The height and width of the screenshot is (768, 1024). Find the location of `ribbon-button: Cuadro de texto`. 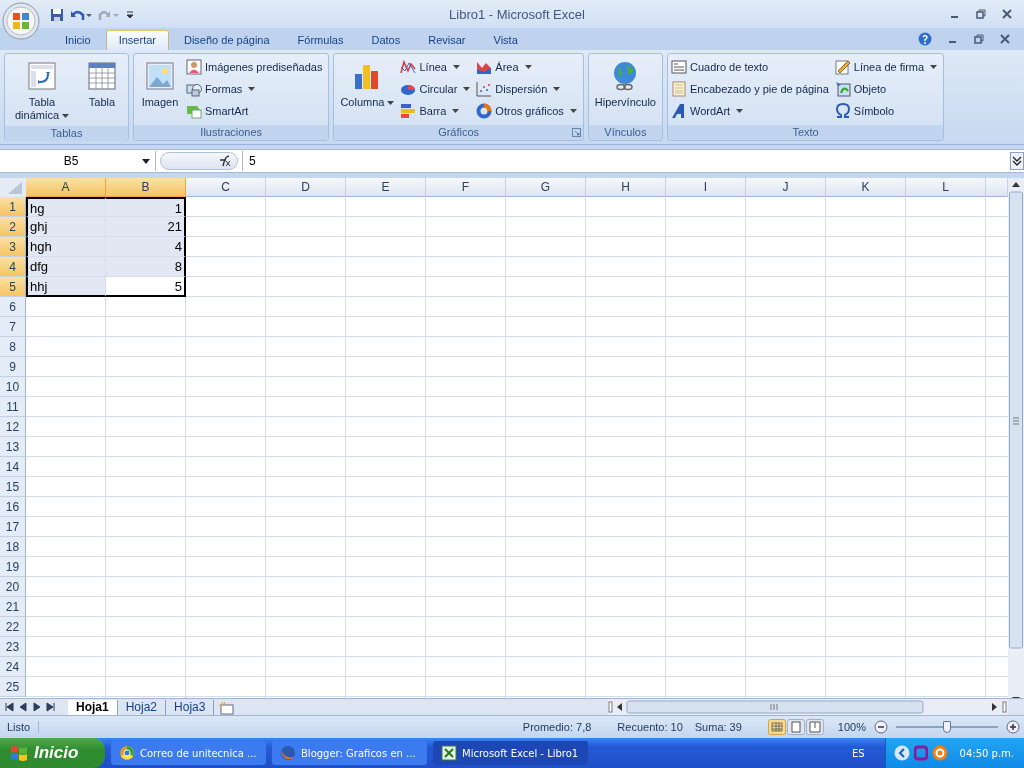

ribbon-button: Cuadro de texto is located at coordinates (751, 66).